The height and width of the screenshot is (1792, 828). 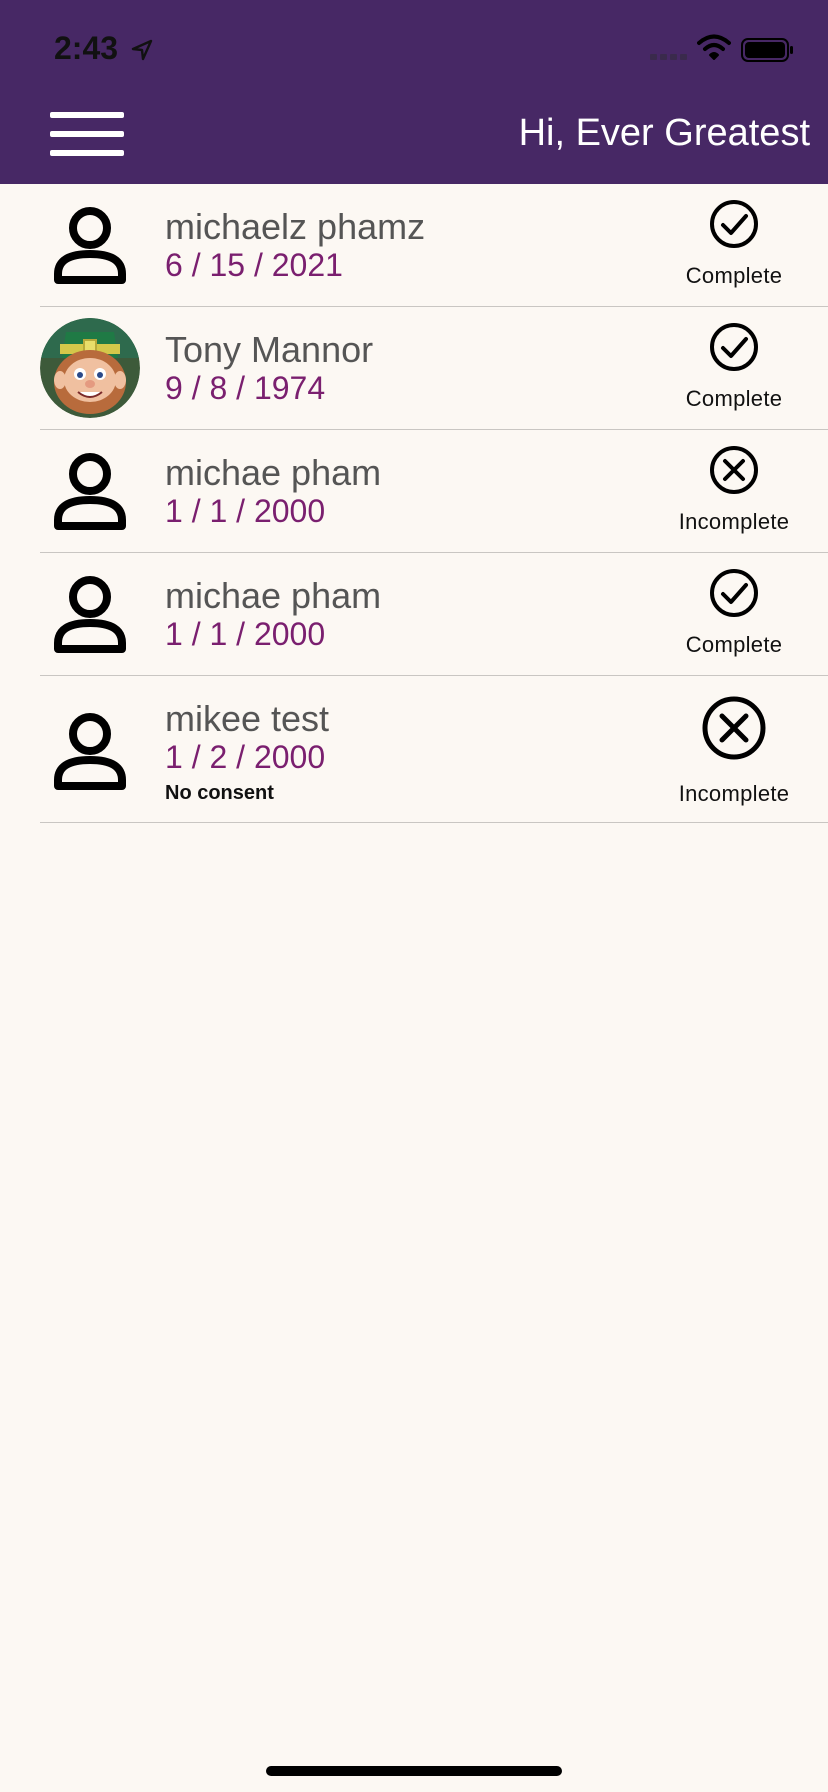 What do you see at coordinates (414, 1771) in the screenshot?
I see `home-indicator` at bounding box center [414, 1771].